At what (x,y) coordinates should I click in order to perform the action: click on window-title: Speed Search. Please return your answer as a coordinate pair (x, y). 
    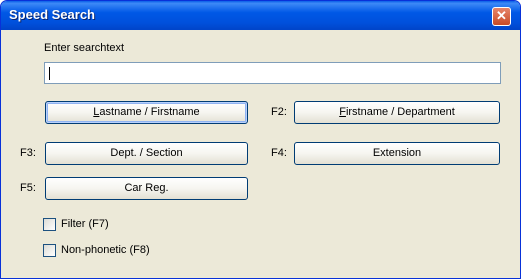
    Looking at the image, I should click on (52, 14).